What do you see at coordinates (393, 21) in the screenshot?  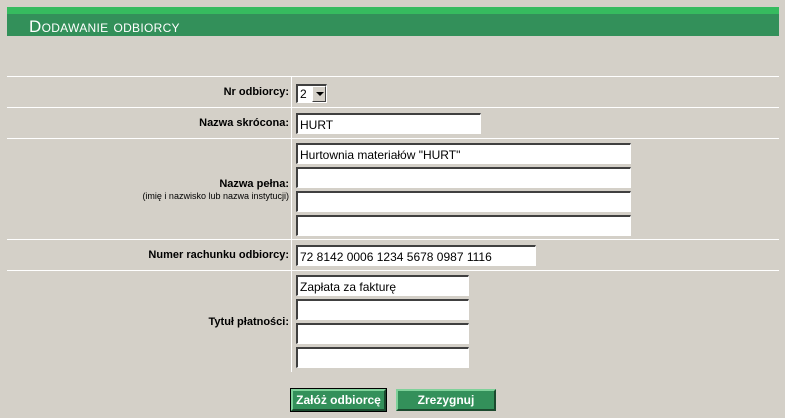 I see `page-header: Dodawanie odbiorcy` at bounding box center [393, 21].